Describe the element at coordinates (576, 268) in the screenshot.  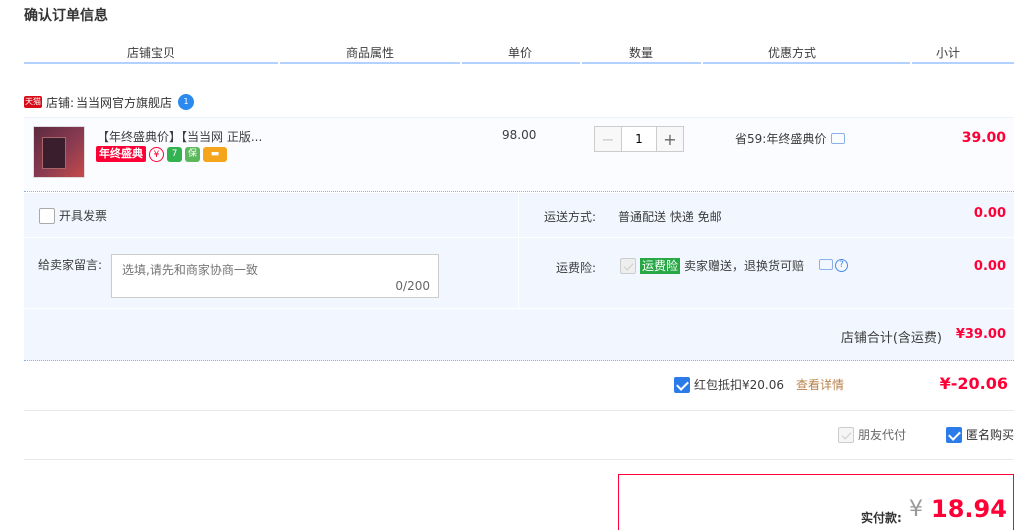
I see `insurance-label: 运费险:` at that location.